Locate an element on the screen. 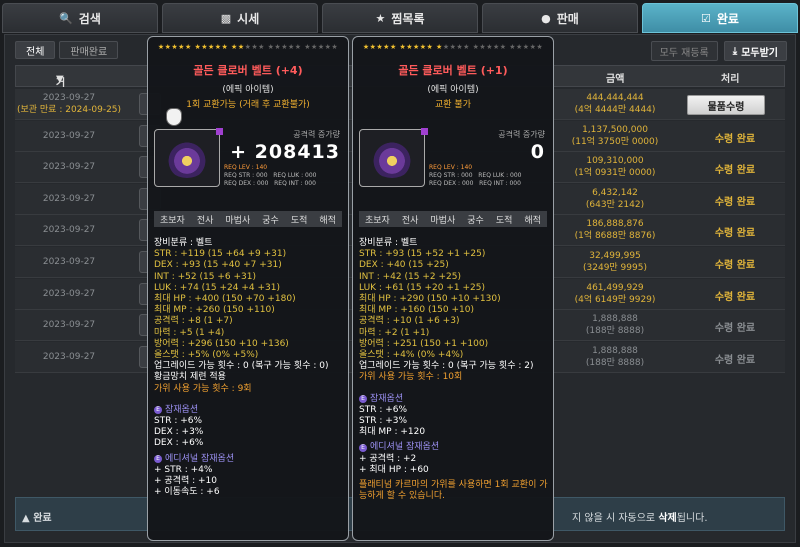 The height and width of the screenshot is (547, 800). attack-increase-value: 0 is located at coordinates (537, 152).